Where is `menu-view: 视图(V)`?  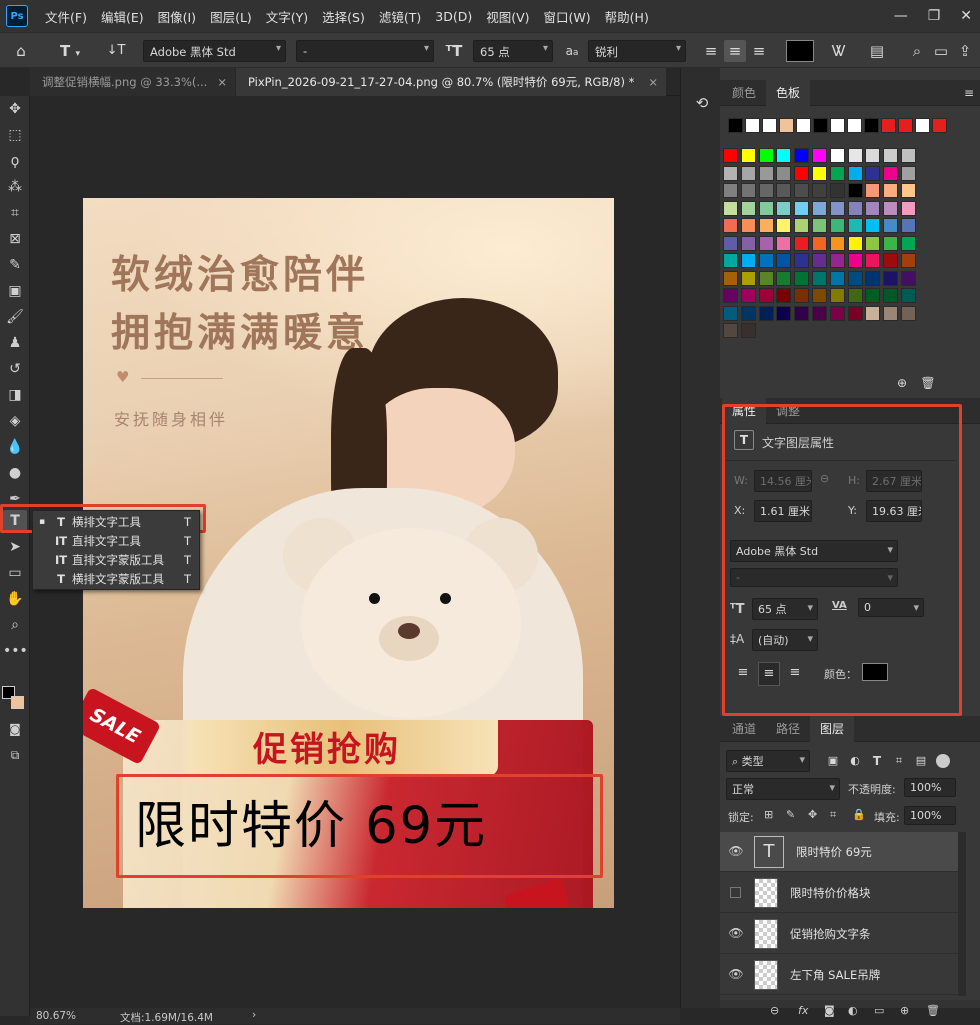 menu-view: 视图(V) is located at coordinates (507, 16).